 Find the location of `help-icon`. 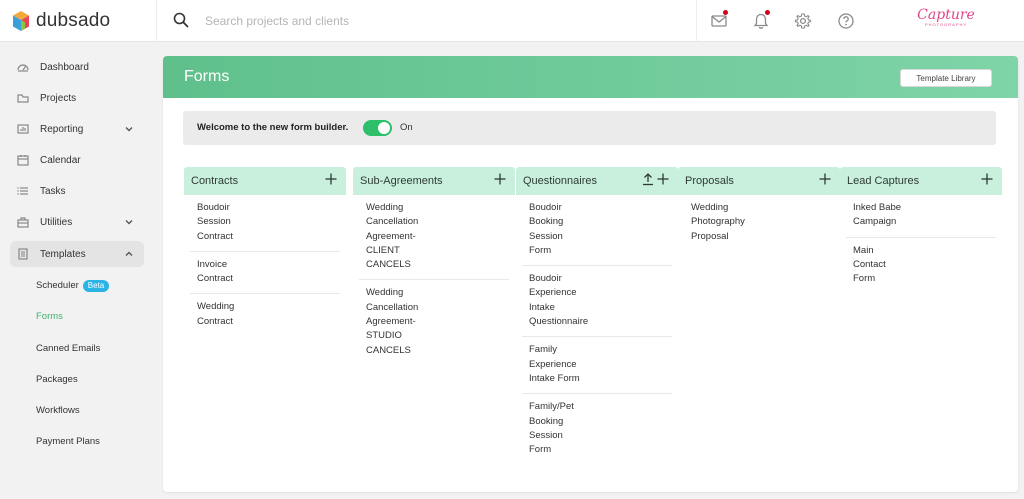

help-icon is located at coordinates (846, 21).